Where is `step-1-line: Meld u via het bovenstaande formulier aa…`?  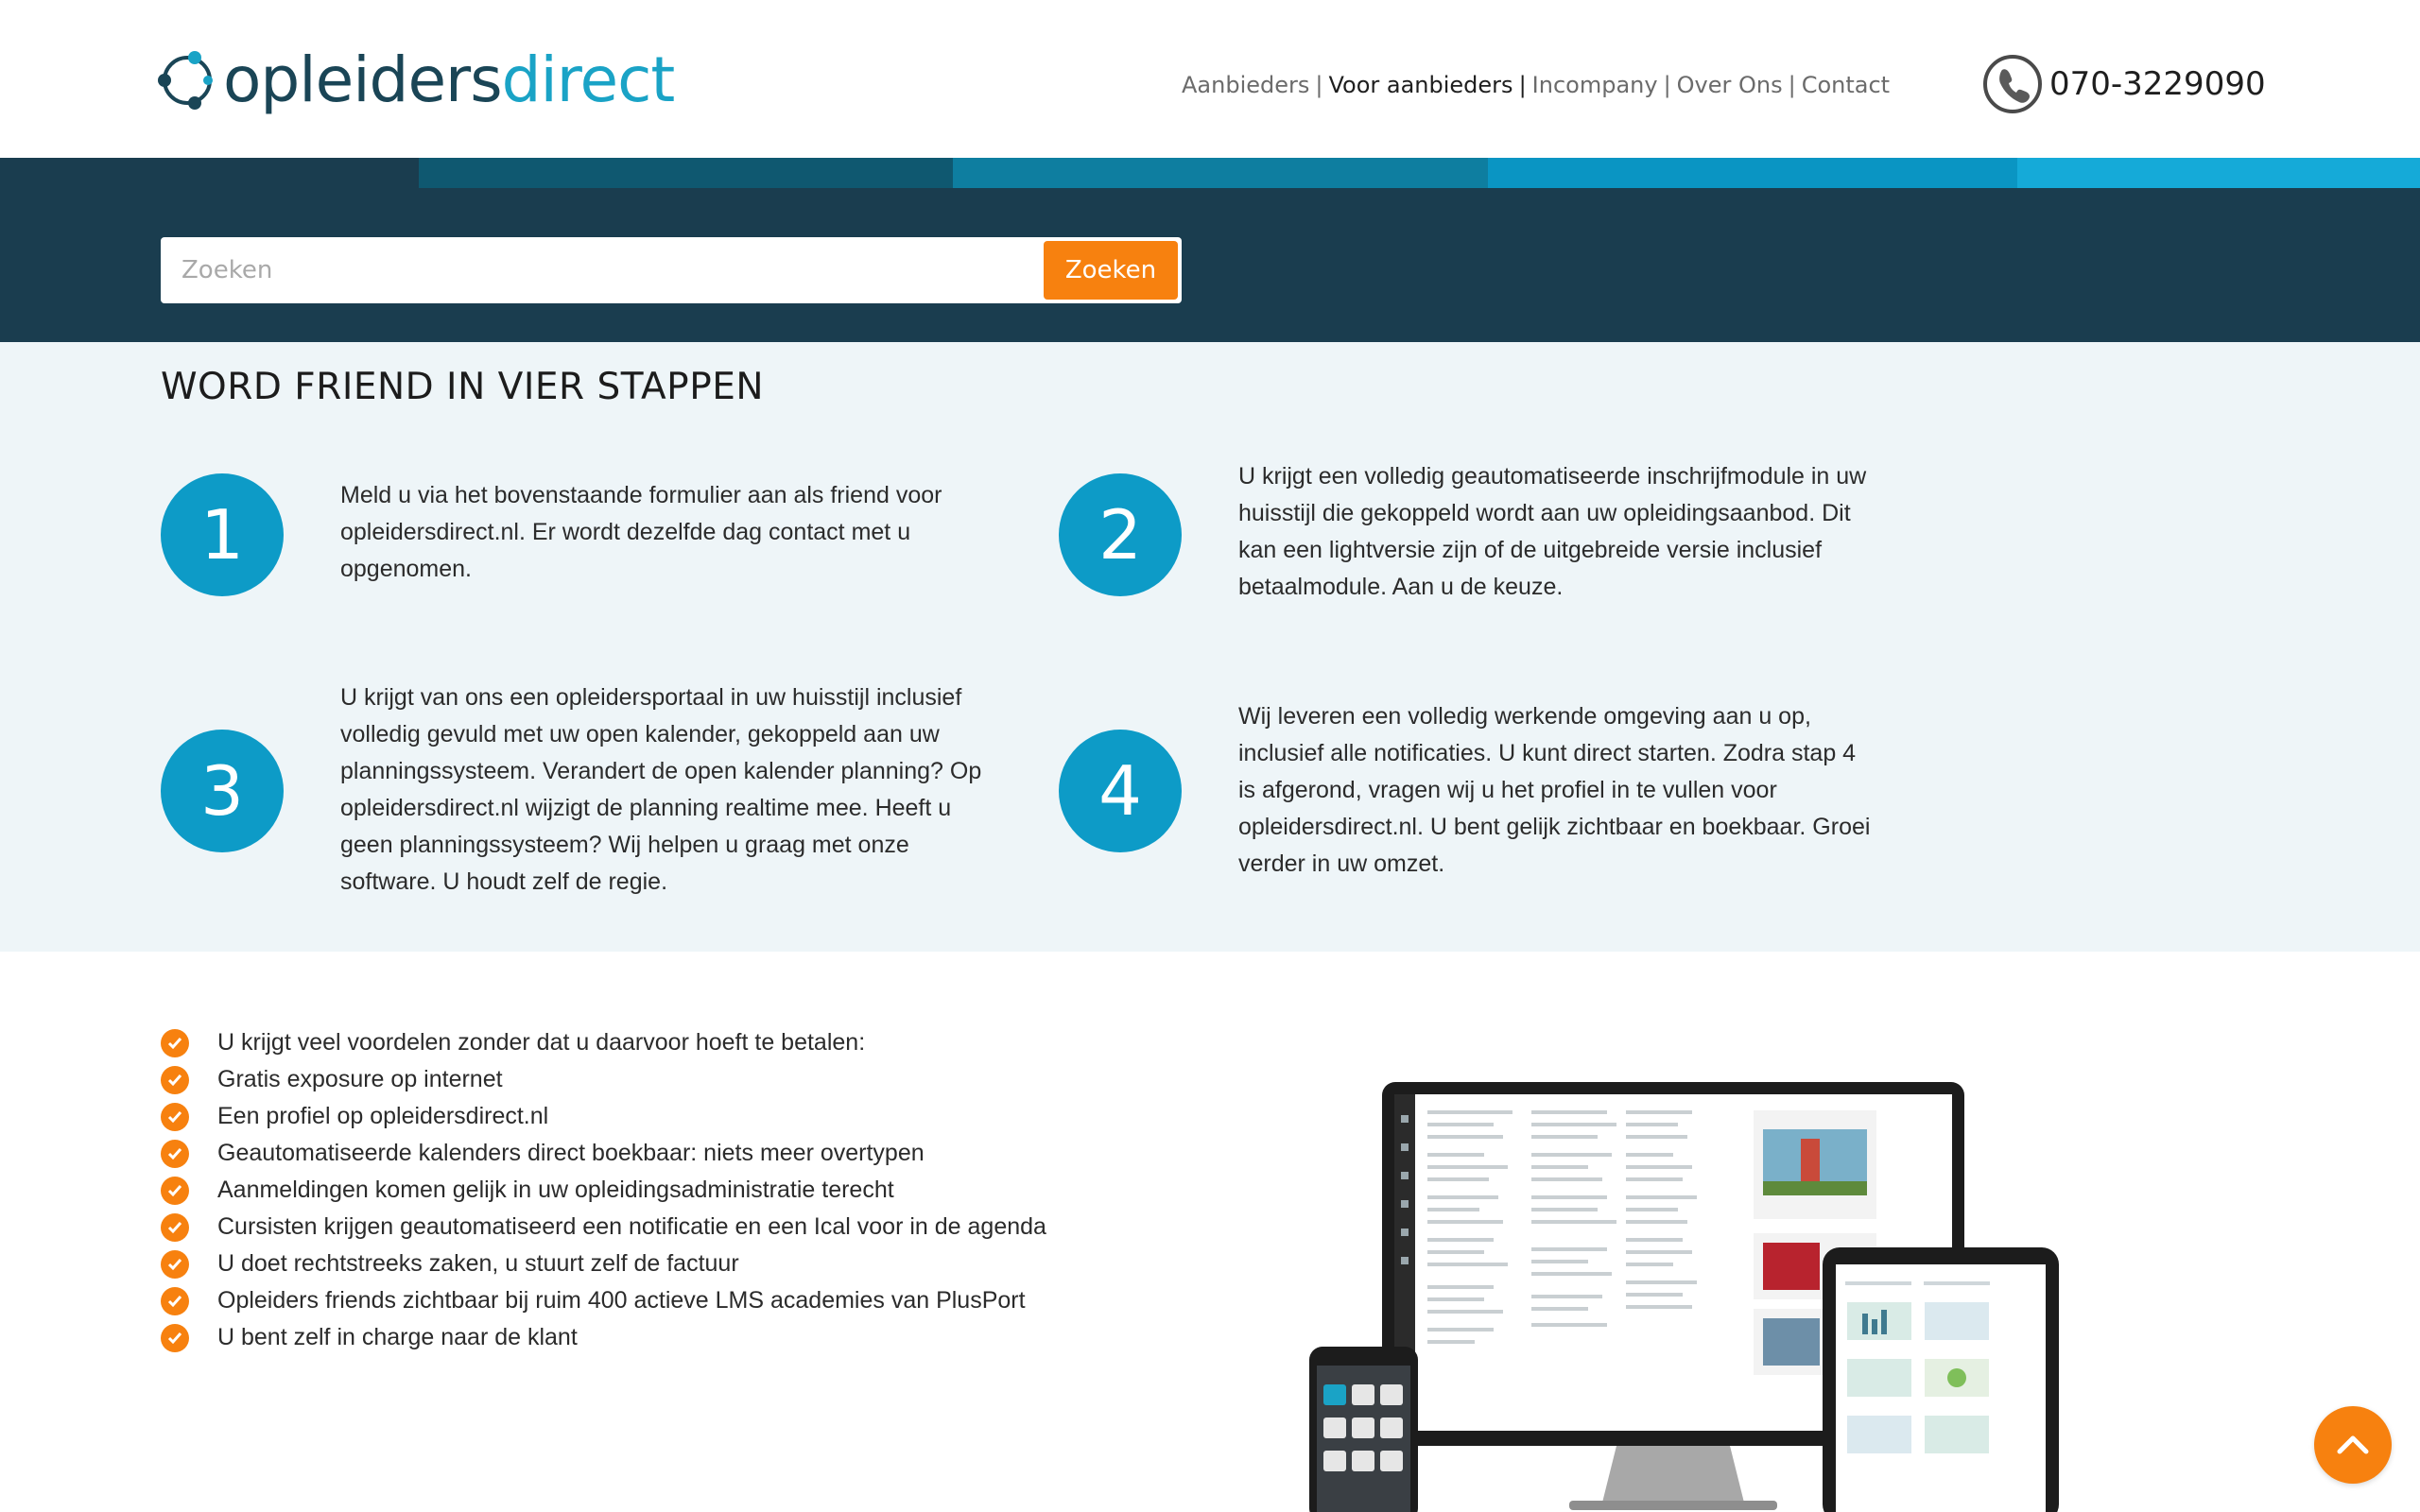
step-1-line: Meld u via het bovenstaande formulier aa… is located at coordinates (641, 495).